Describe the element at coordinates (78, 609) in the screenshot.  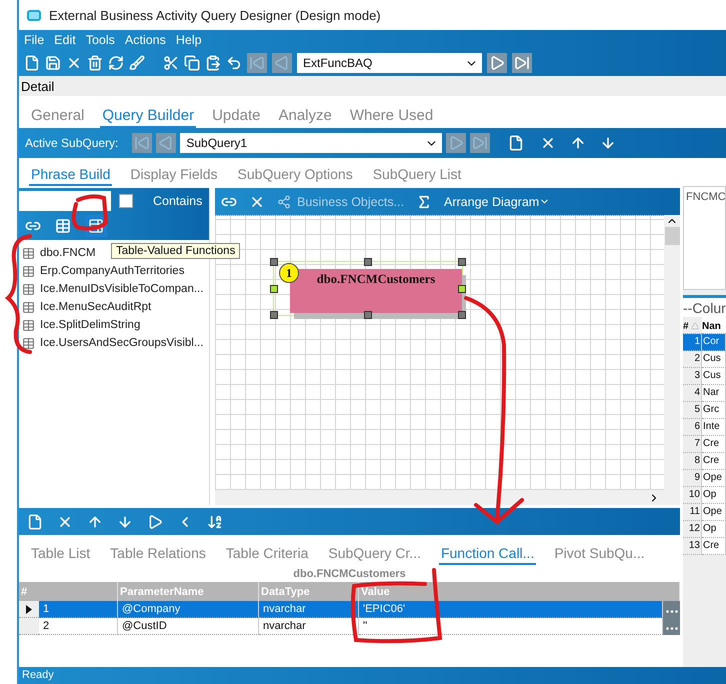
I see `table-cell: 1` at that location.